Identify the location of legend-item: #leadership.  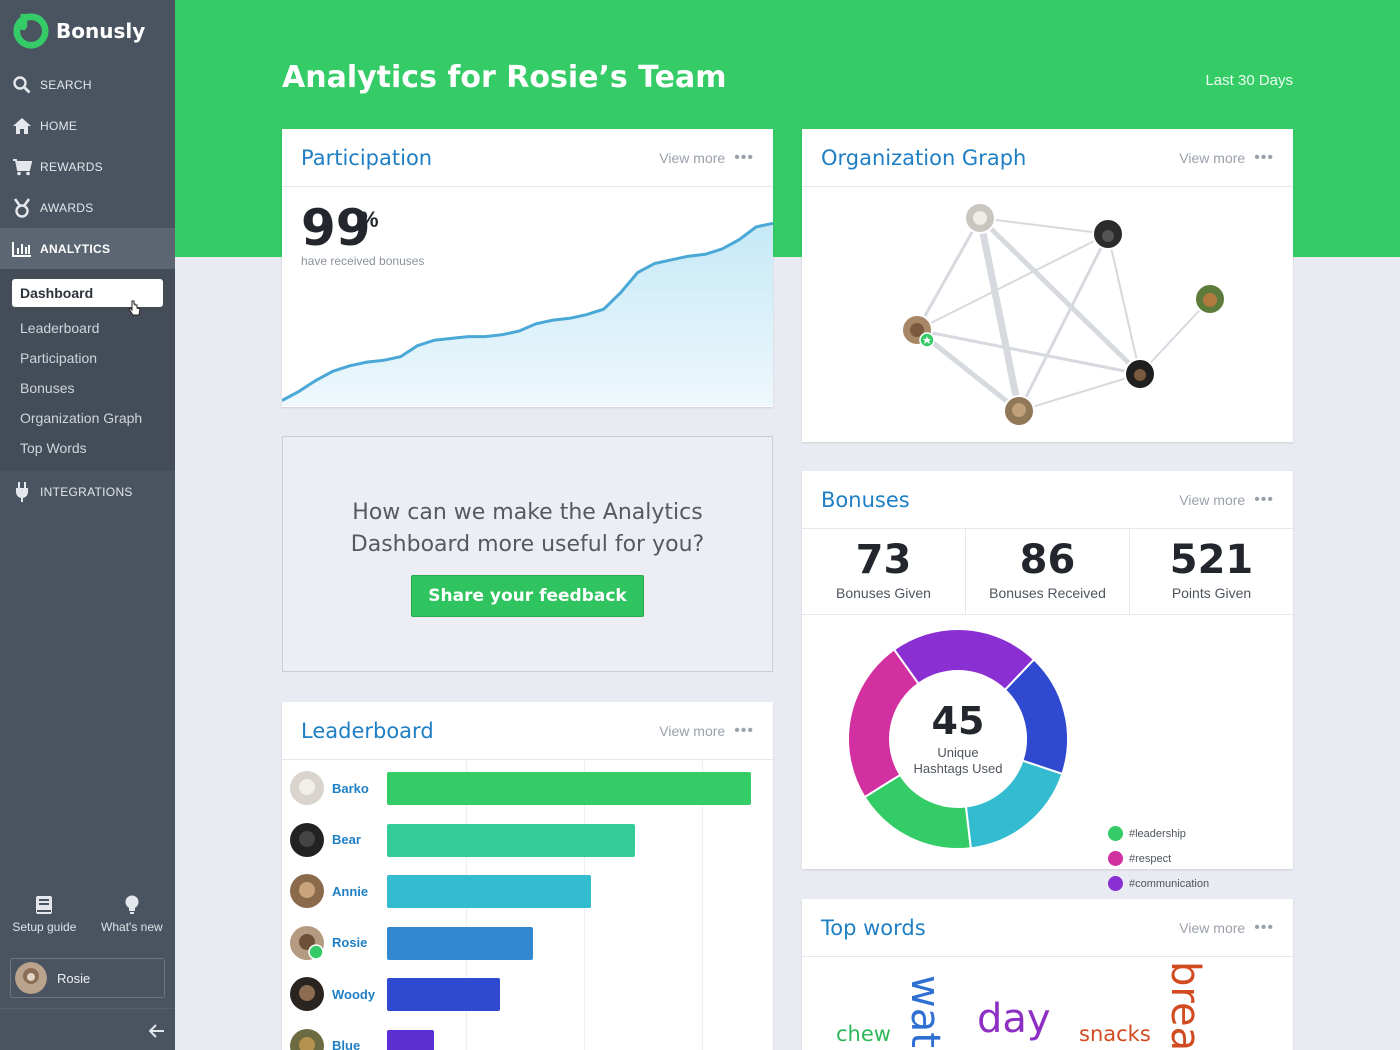
(1158, 833).